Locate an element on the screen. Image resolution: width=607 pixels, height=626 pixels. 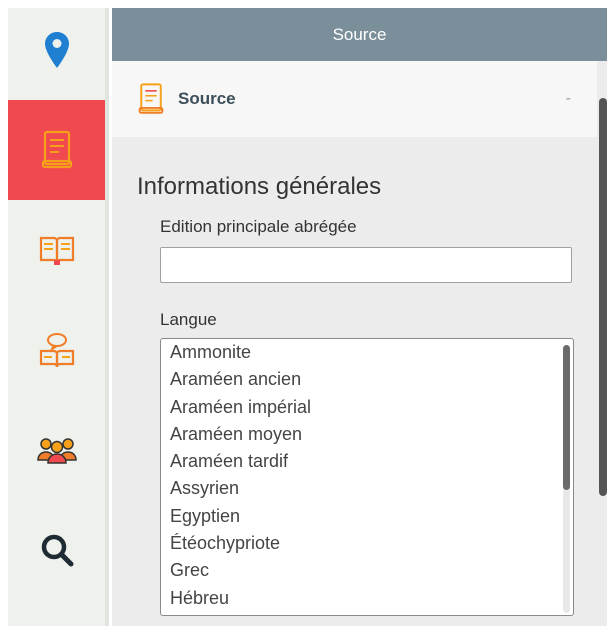
sidebar-item-edition is located at coordinates (56, 250).